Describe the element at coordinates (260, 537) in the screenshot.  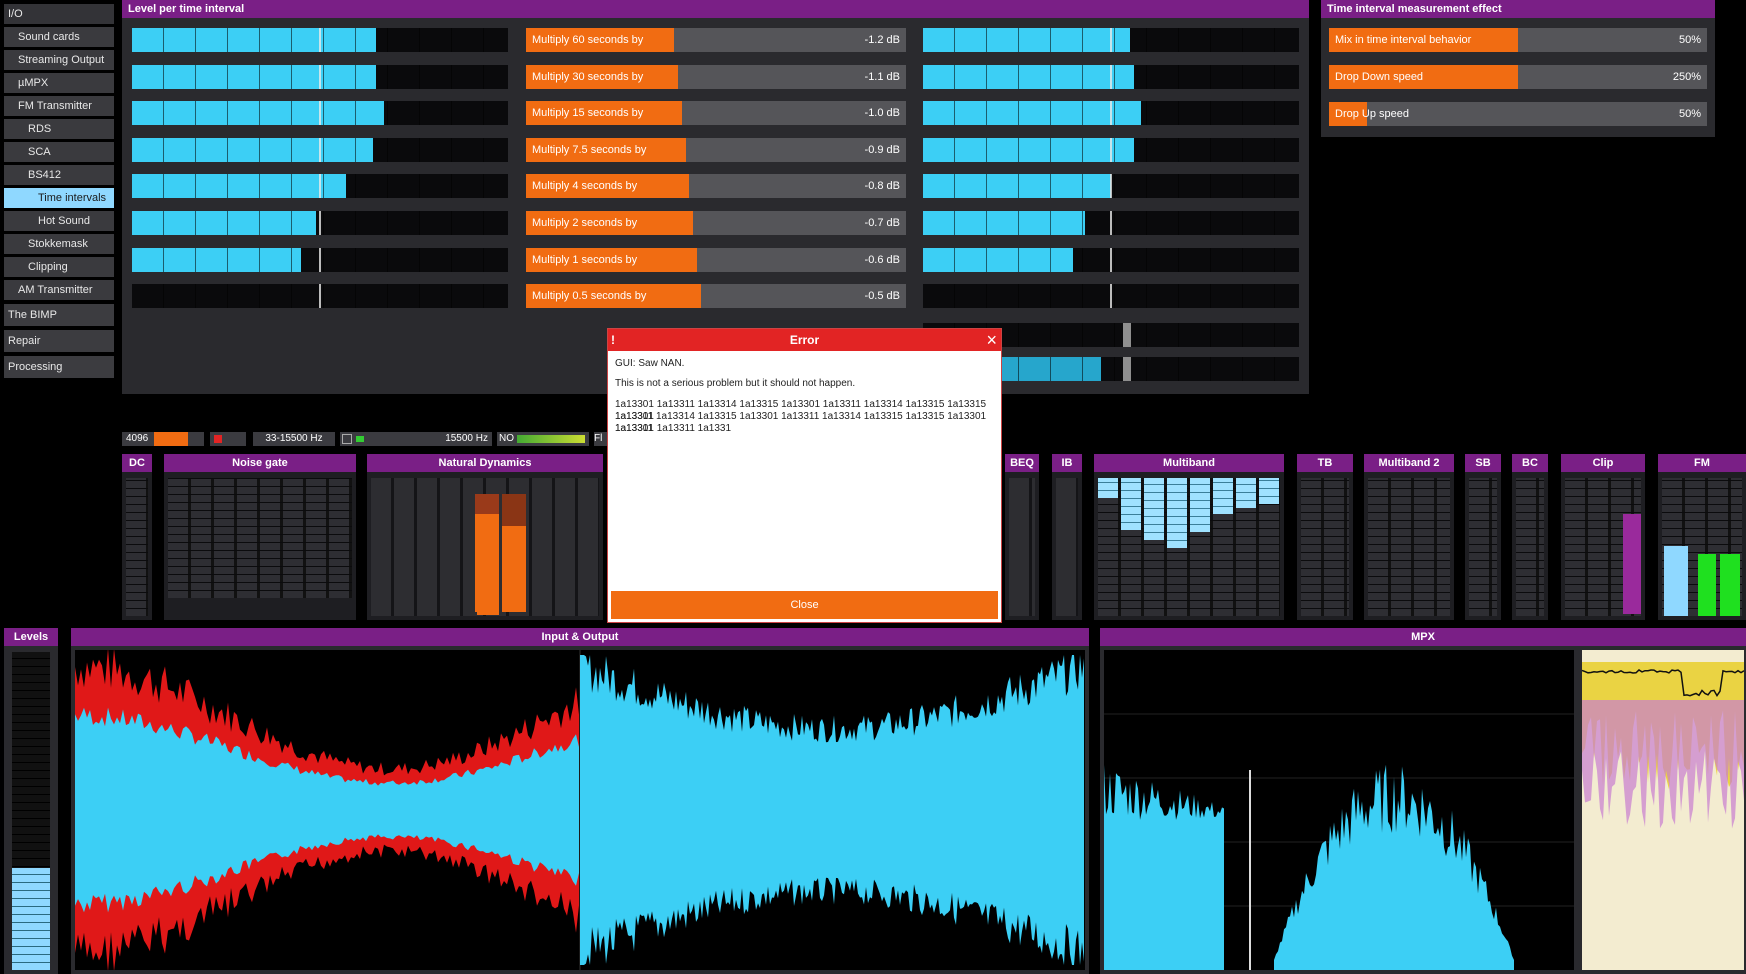
I see `module-noise-gate: Noise gate` at that location.